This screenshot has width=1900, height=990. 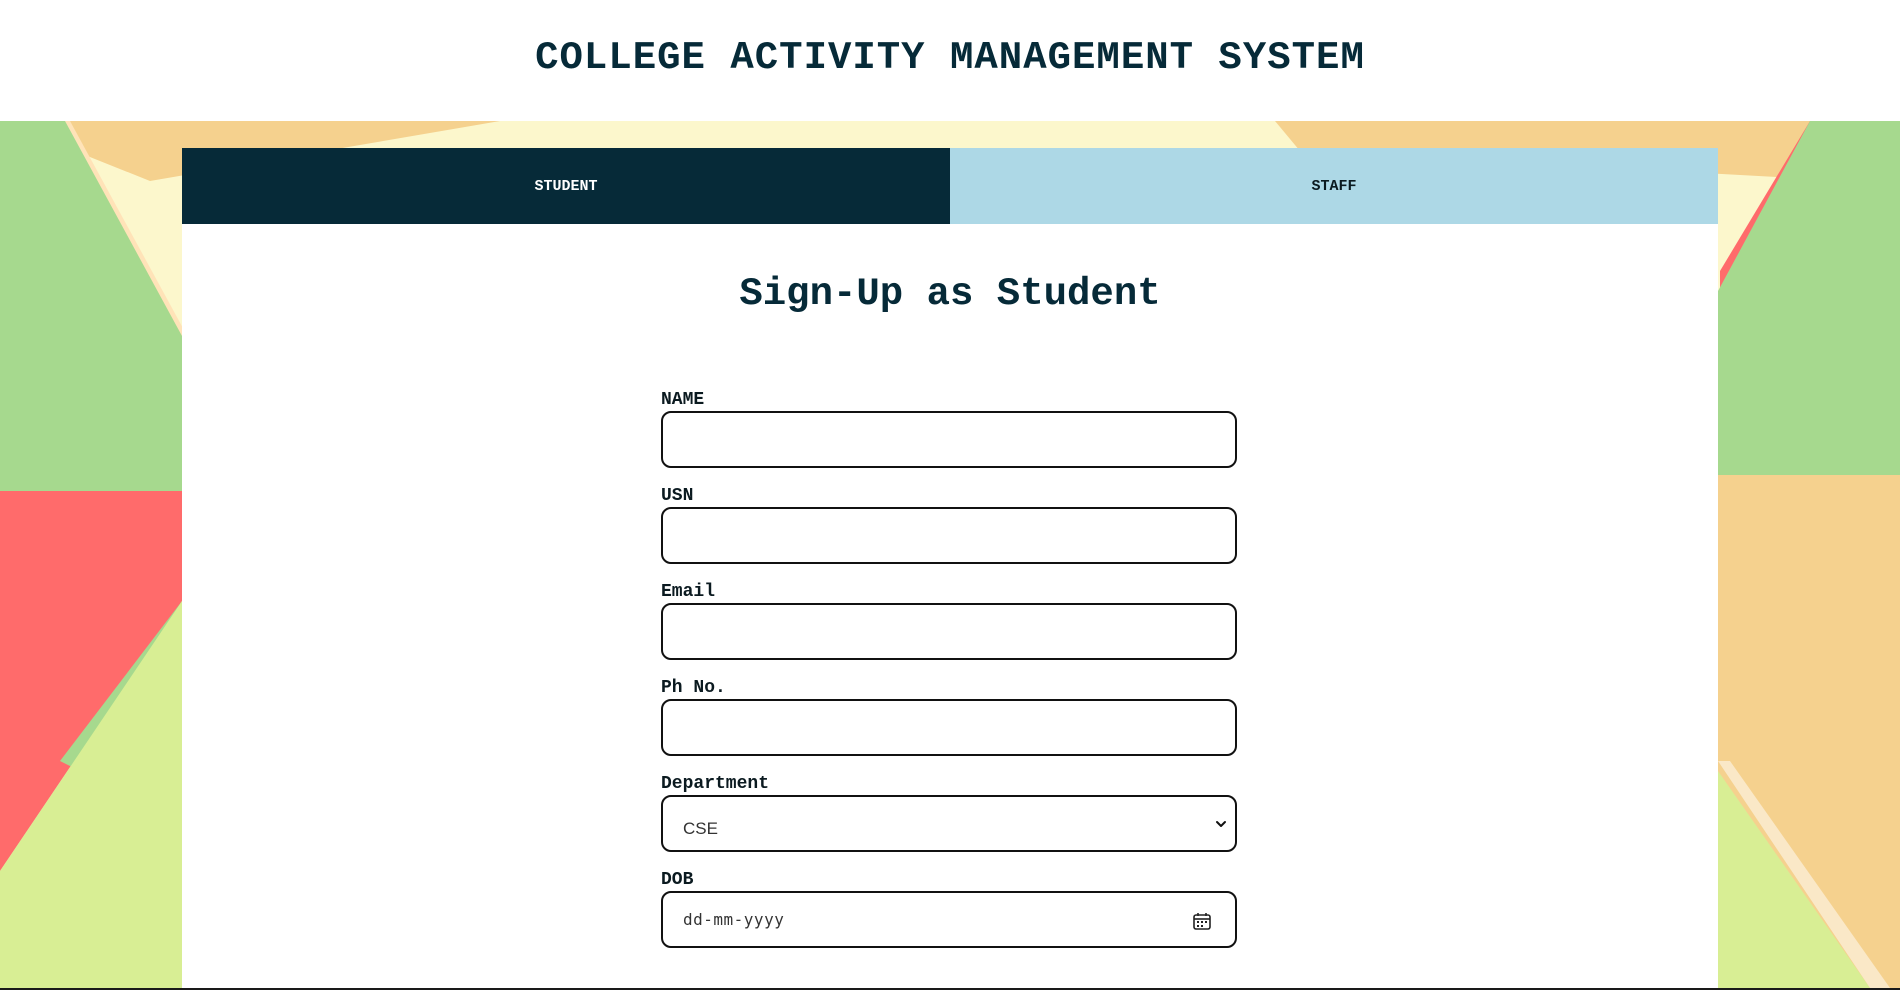 I want to click on role-tabs: STUDENT STAFF, so click(x=950, y=186).